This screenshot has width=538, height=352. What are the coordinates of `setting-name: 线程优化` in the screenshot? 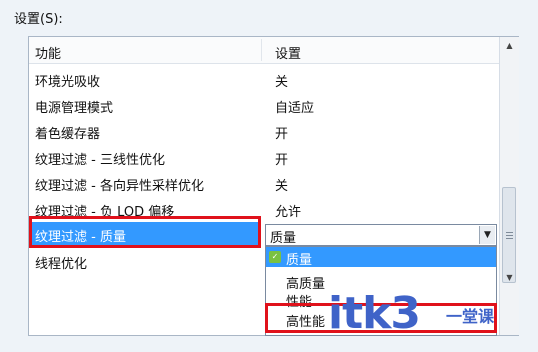 It's located at (61, 264).